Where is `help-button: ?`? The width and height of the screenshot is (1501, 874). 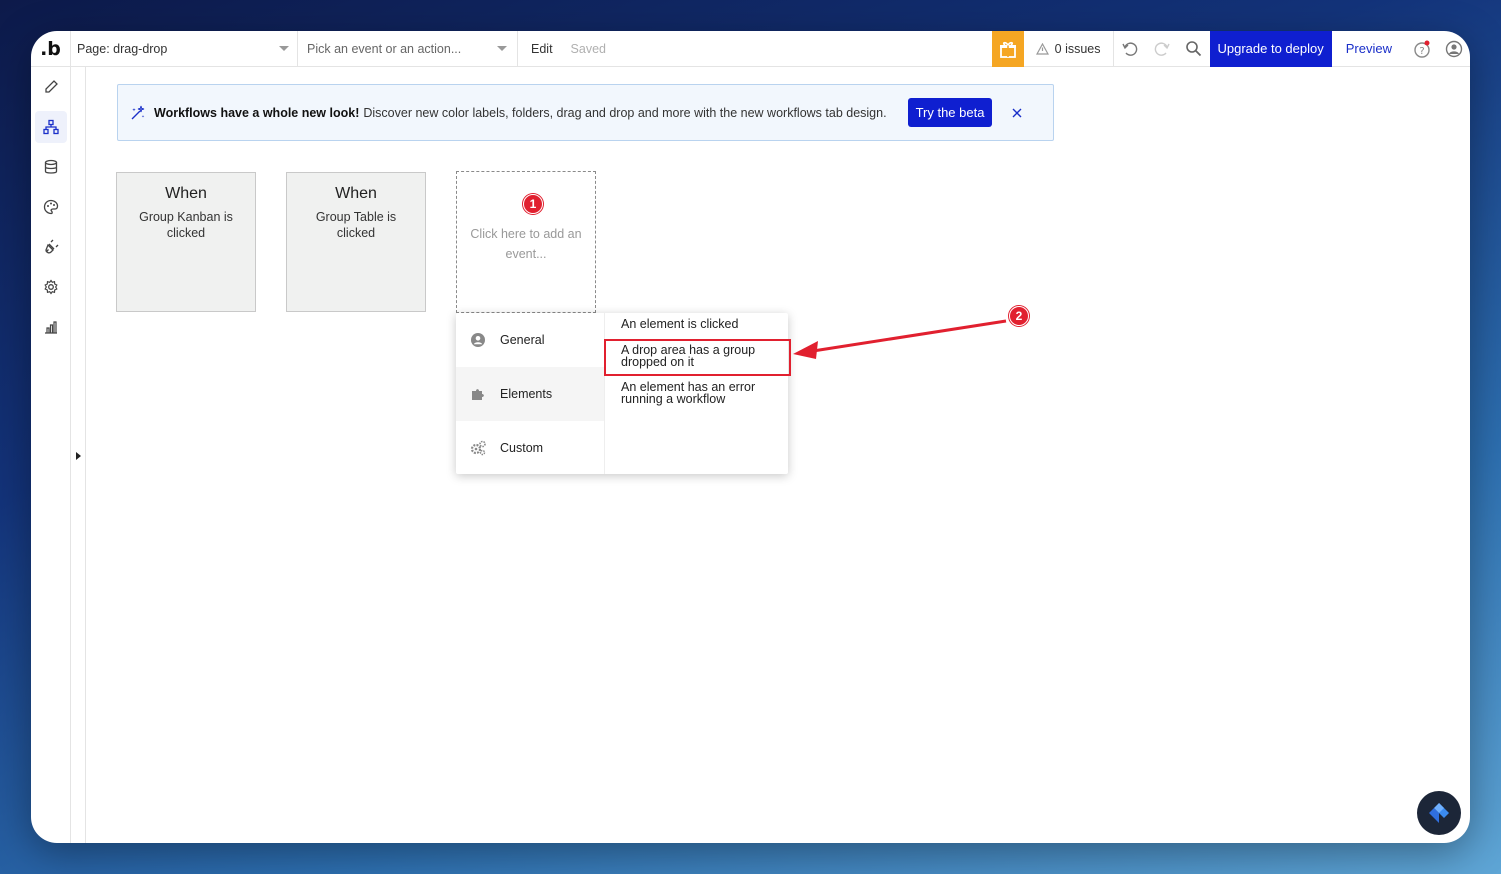 help-button: ? is located at coordinates (1422, 49).